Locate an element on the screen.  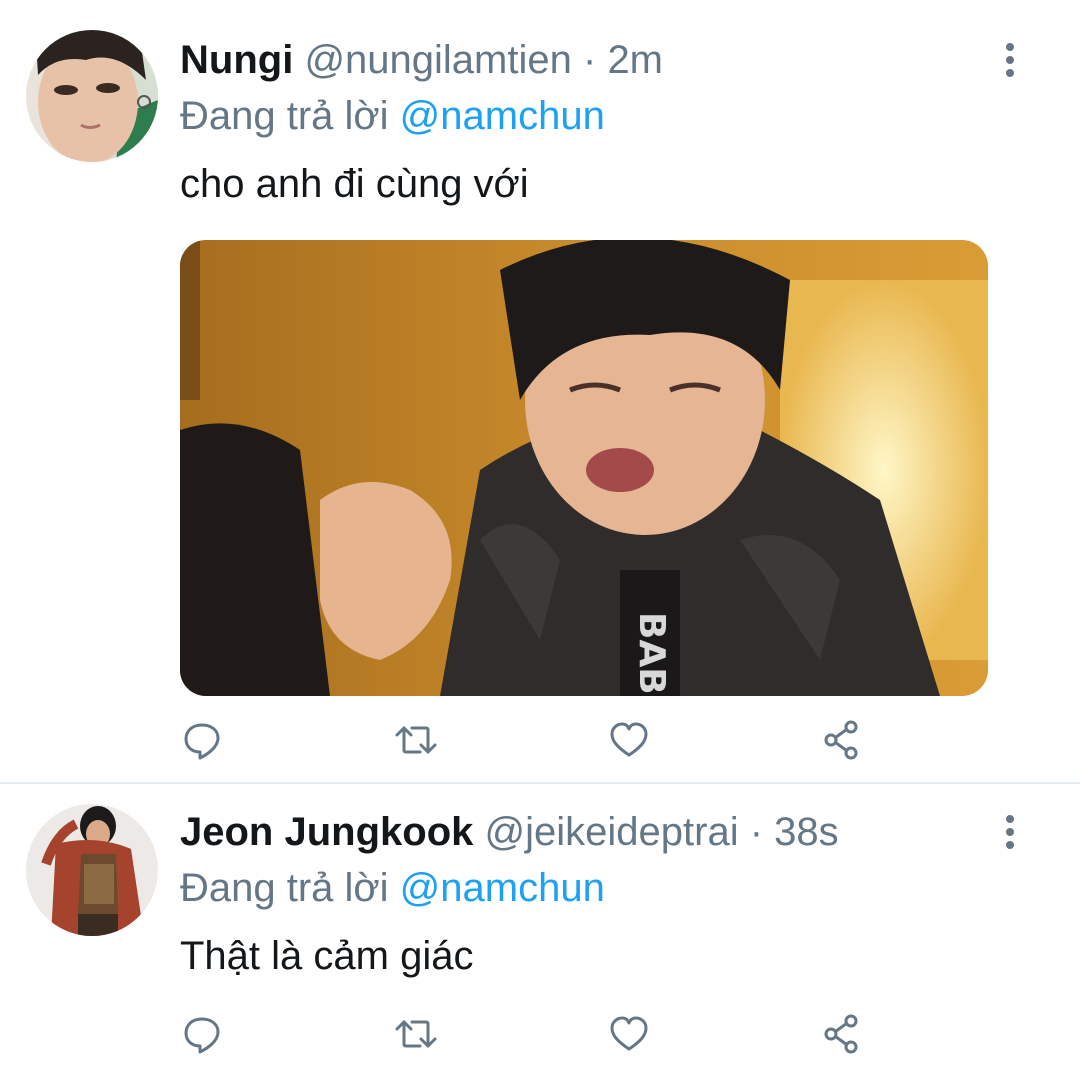
display-name: Nungi is located at coordinates (236, 60).